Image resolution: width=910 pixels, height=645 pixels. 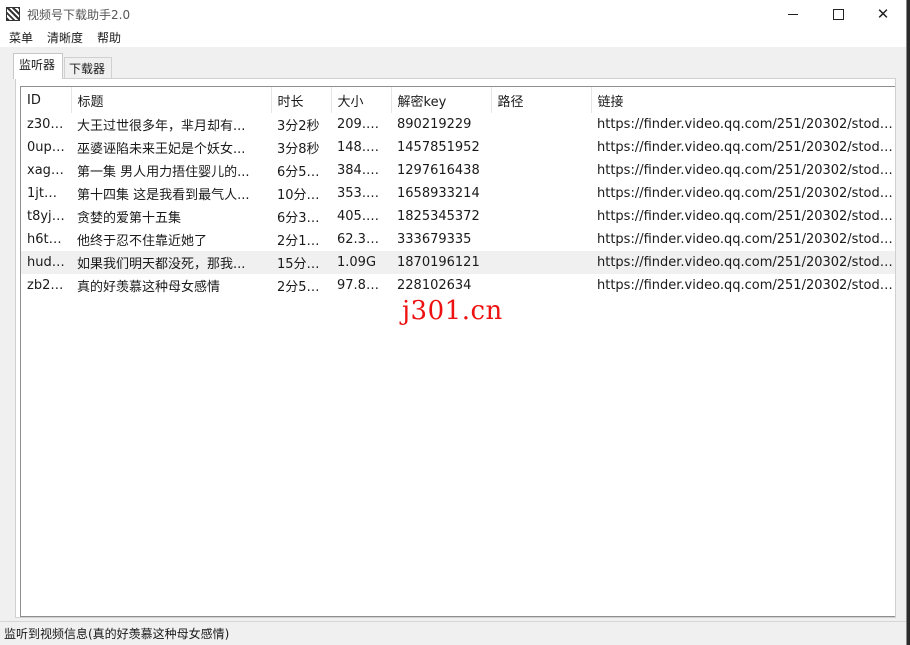 What do you see at coordinates (361, 239) in the screenshot?
I see `cell-size: 62.32M` at bounding box center [361, 239].